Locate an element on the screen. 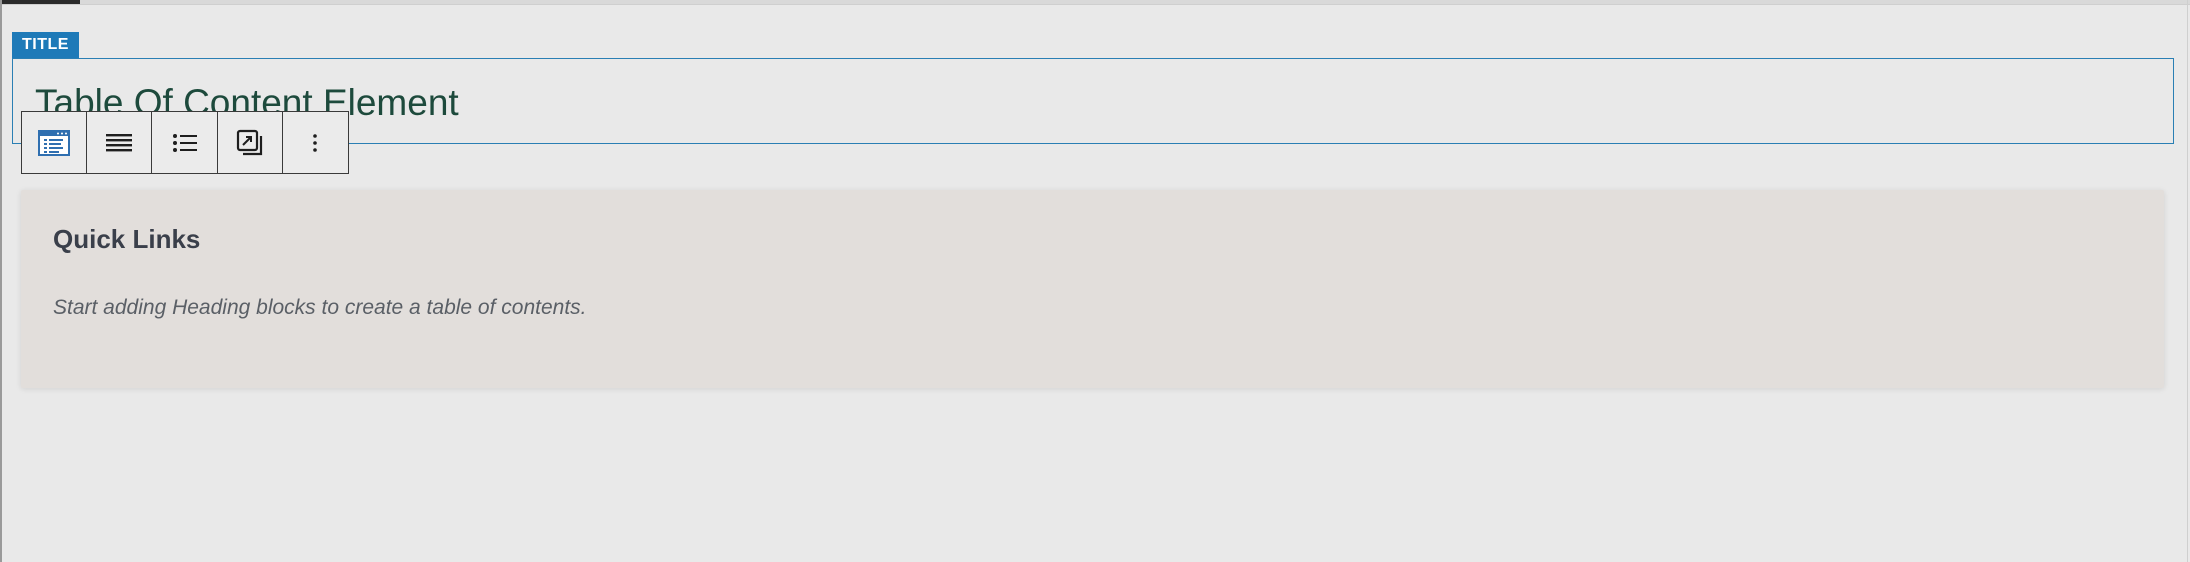 The width and height of the screenshot is (2190, 562). more-options-button is located at coordinates (315, 142).